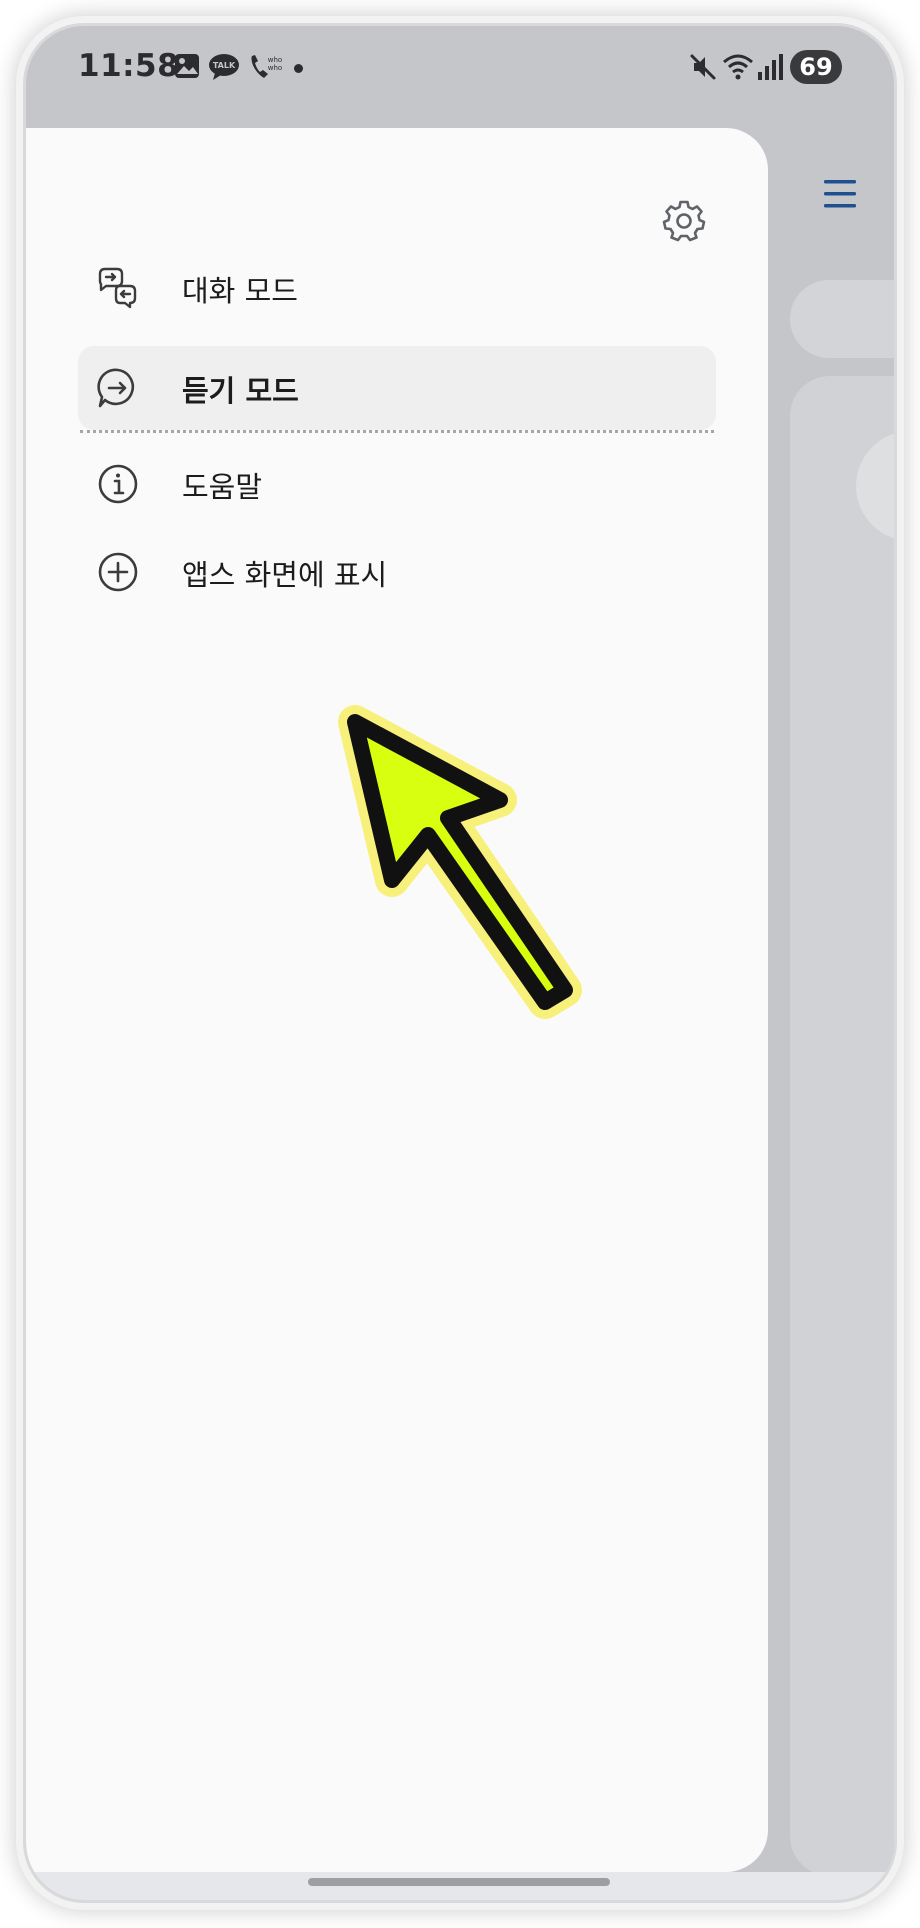 The height and width of the screenshot is (1928, 920). I want to click on kakaotalk-icon: TALK, so click(224, 67).